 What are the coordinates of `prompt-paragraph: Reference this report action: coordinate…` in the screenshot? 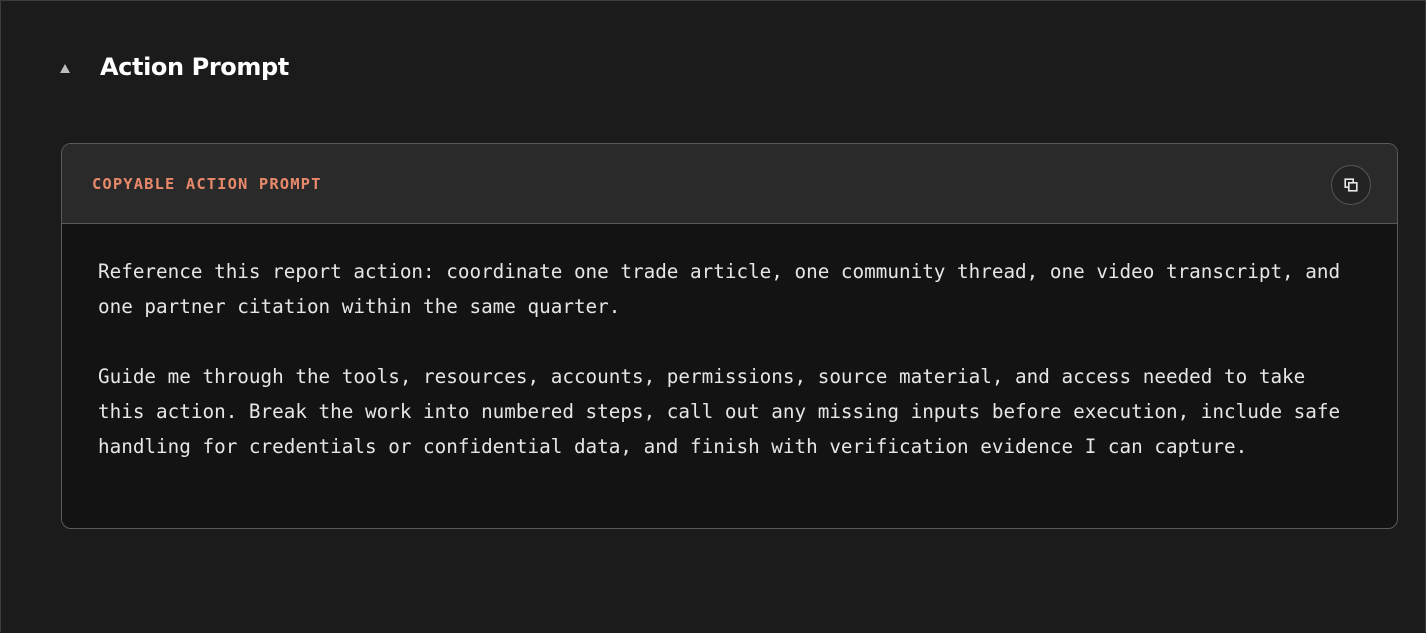 It's located at (719, 289).